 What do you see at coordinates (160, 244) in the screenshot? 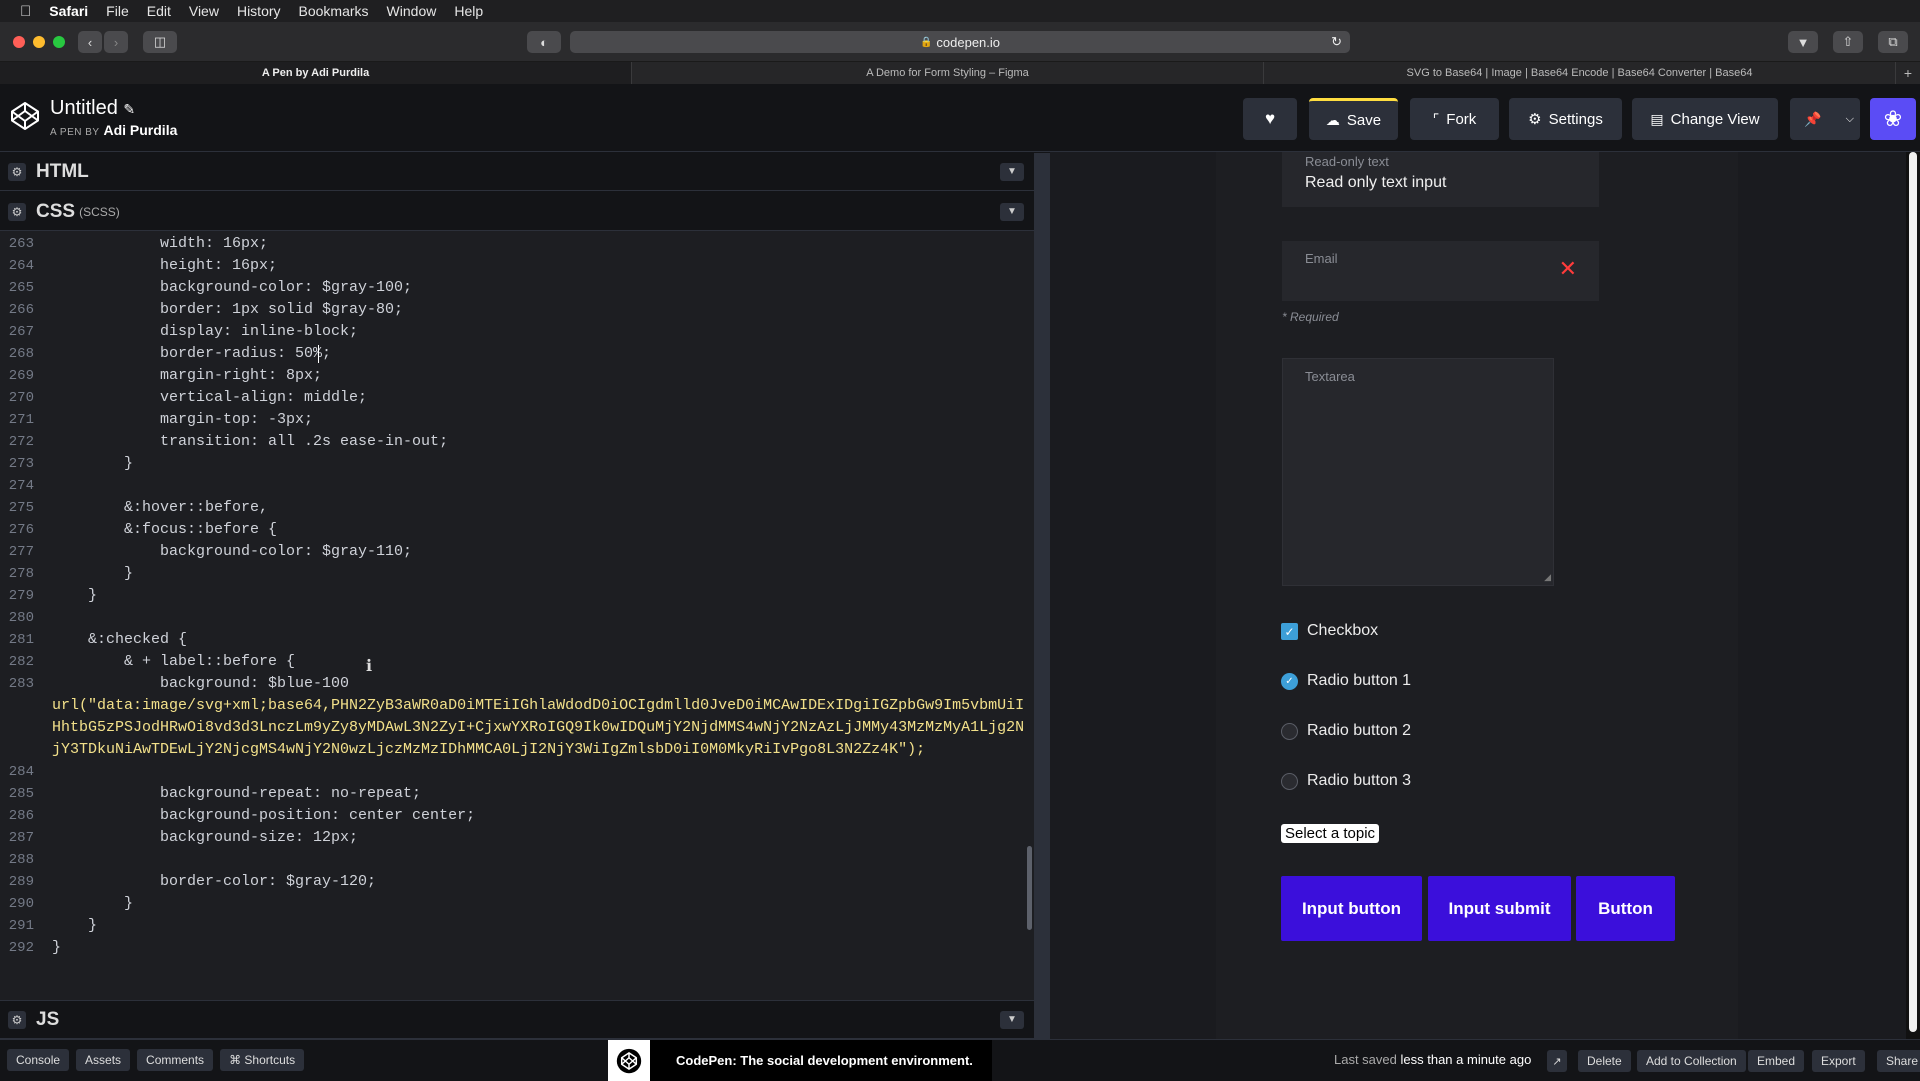
I see `code-line: width: 16px;` at bounding box center [160, 244].